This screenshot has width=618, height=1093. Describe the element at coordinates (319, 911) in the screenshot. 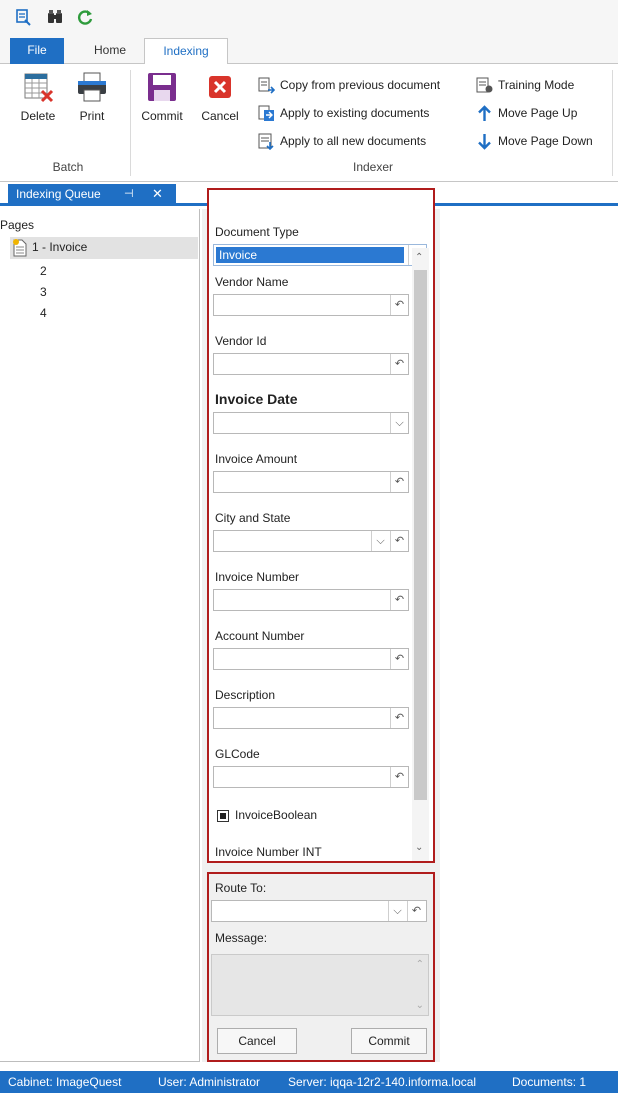

I see `route-to-select: ⌵ ↶` at that location.